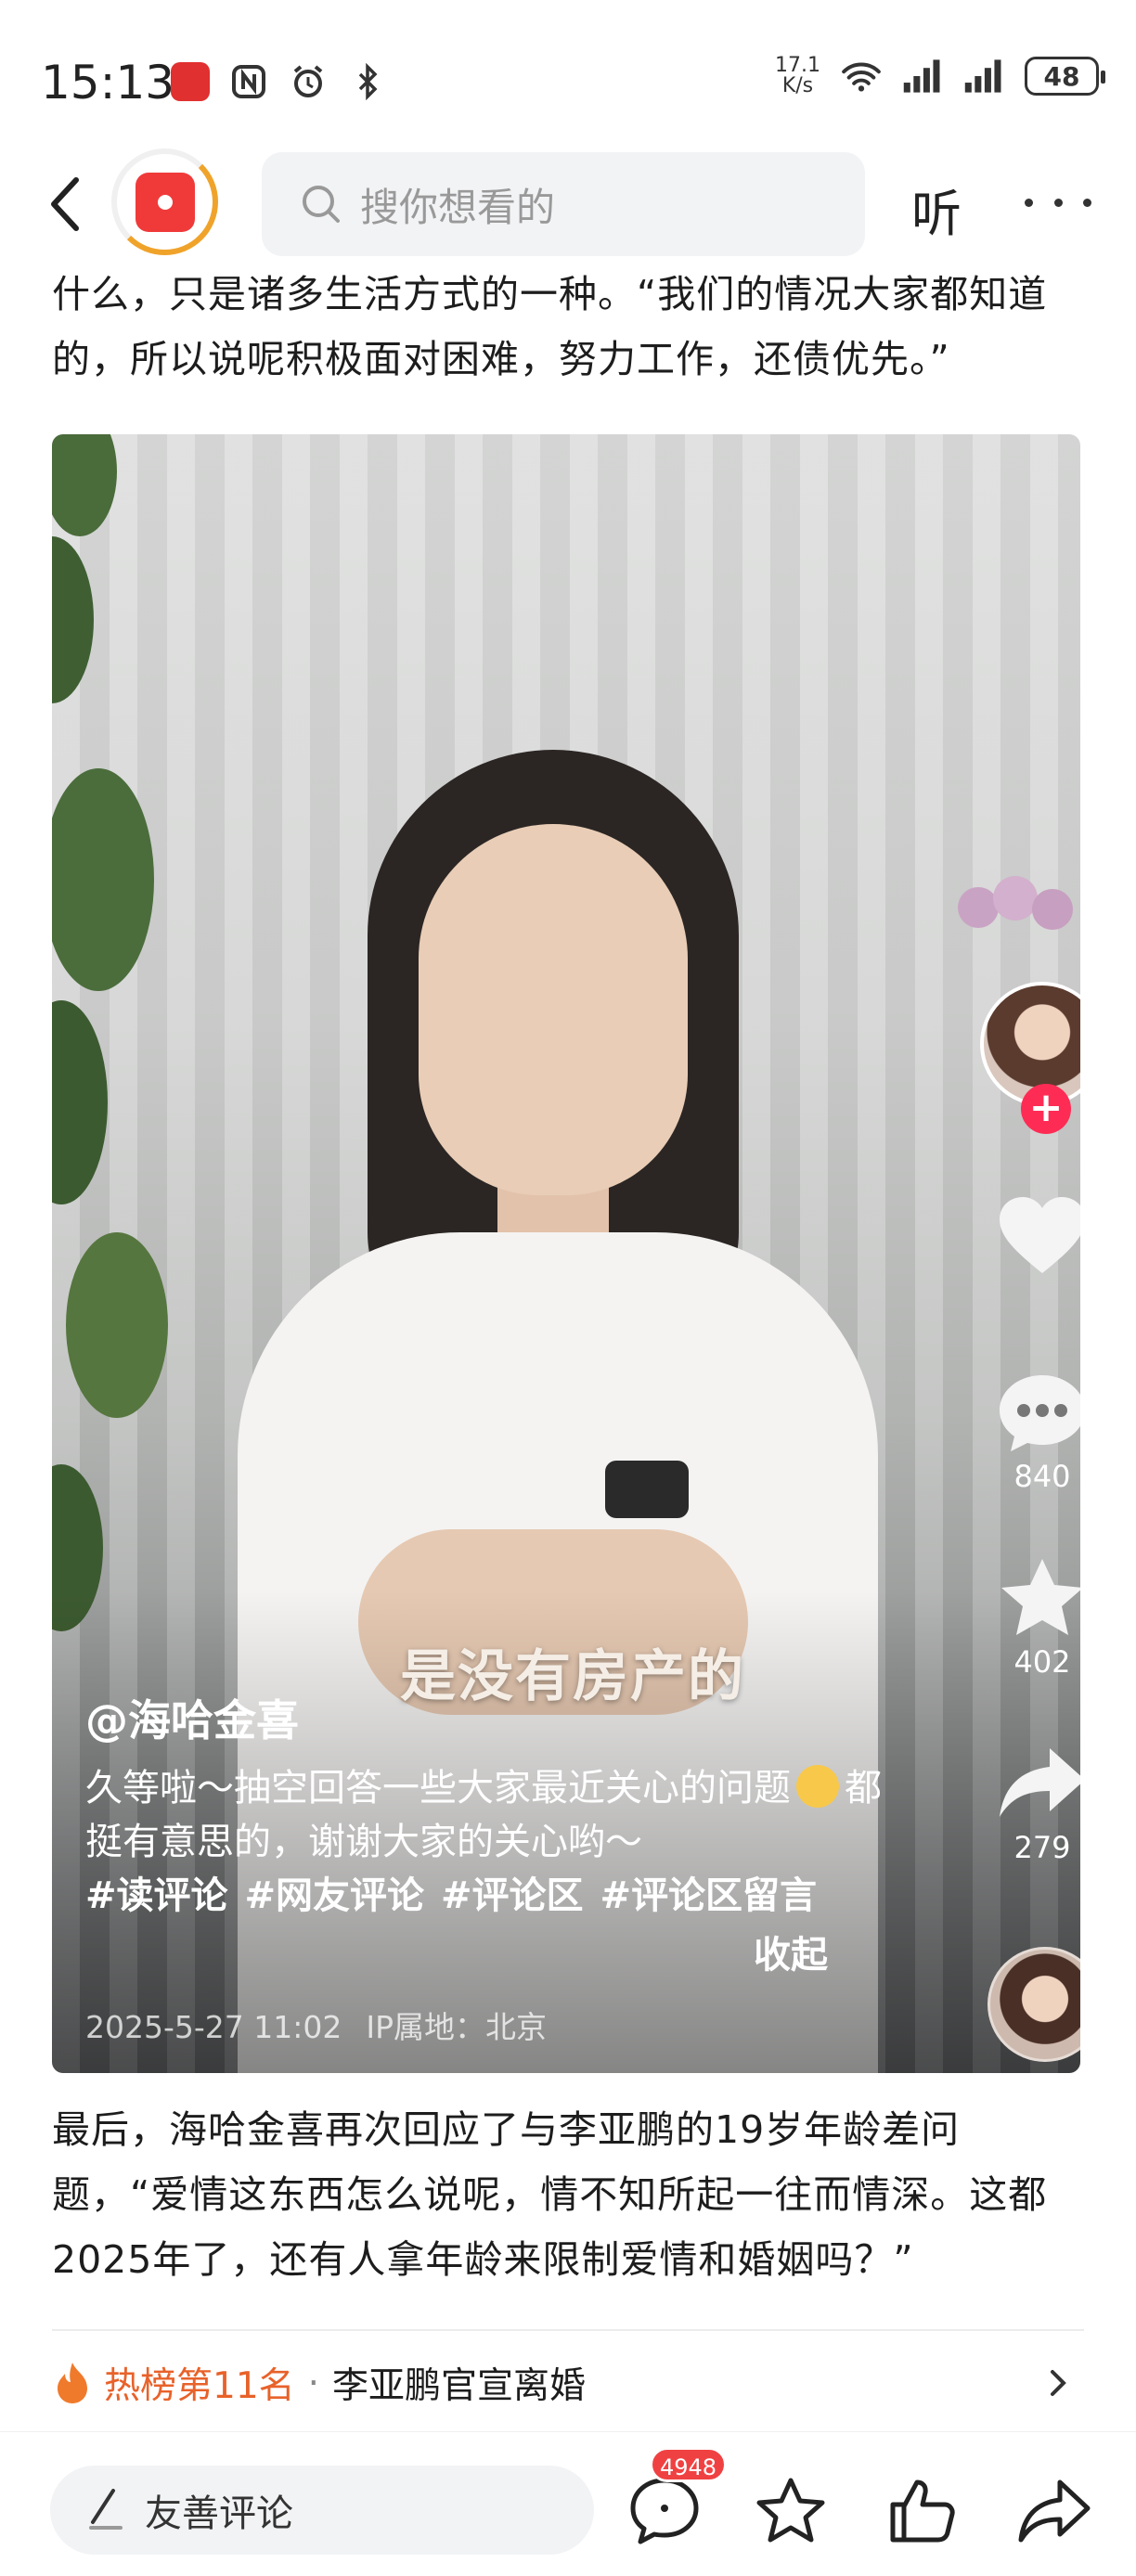 This screenshot has height=2576, width=1136. I want to click on status-notification-icons, so click(279, 82).